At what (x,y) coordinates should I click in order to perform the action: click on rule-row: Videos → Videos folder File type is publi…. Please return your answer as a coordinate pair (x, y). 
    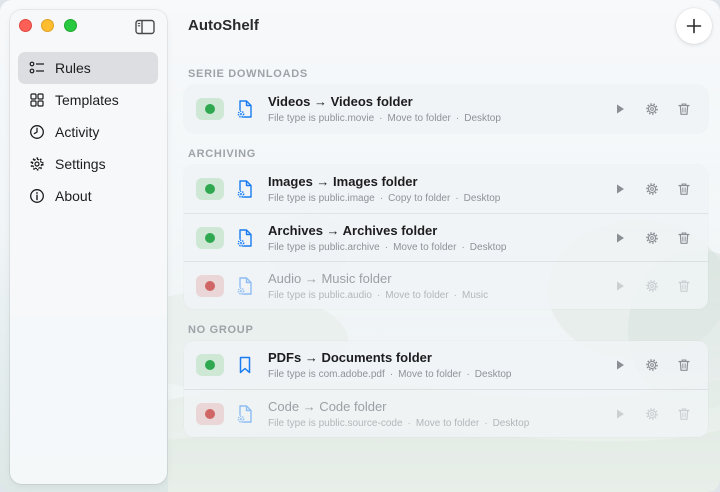
    Looking at the image, I should click on (446, 109).